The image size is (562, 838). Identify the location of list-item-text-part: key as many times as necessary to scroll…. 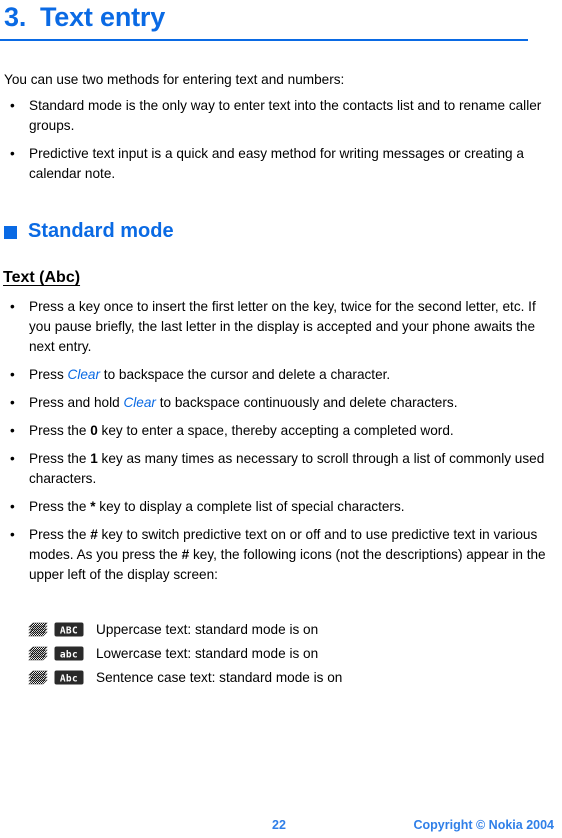
(287, 468).